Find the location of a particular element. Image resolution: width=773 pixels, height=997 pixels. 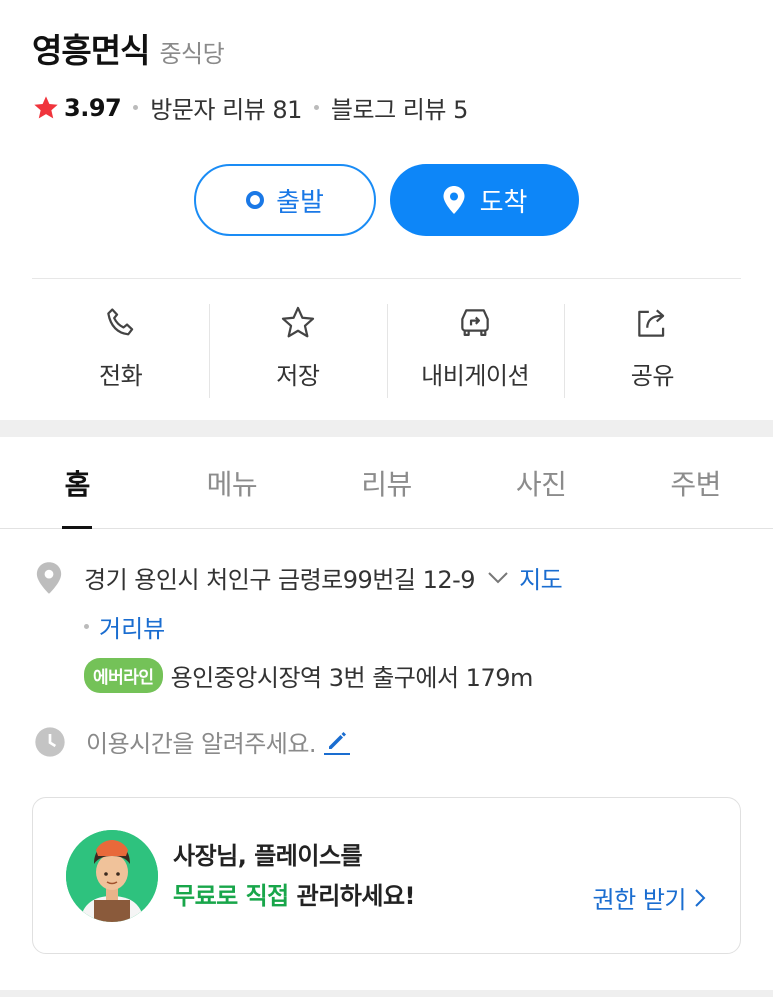

call-action: 전화 is located at coordinates (120, 350).